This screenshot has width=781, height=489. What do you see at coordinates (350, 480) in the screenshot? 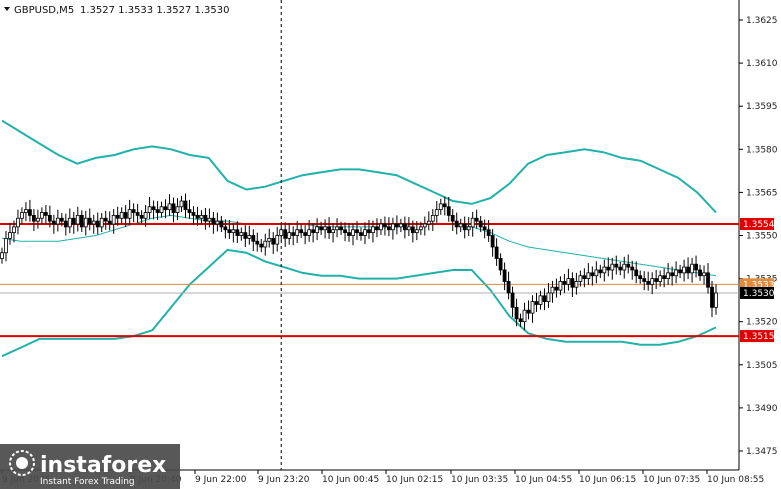
I see `x-tick-label-4: 10 Jun 00:45` at bounding box center [350, 480].